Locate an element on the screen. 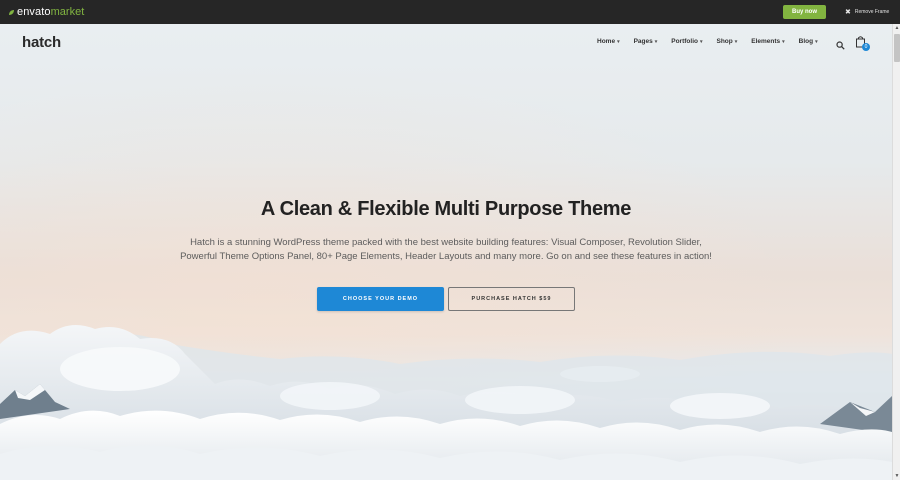  scroll-up-arrow-icon: ▲ is located at coordinates (897, 28).